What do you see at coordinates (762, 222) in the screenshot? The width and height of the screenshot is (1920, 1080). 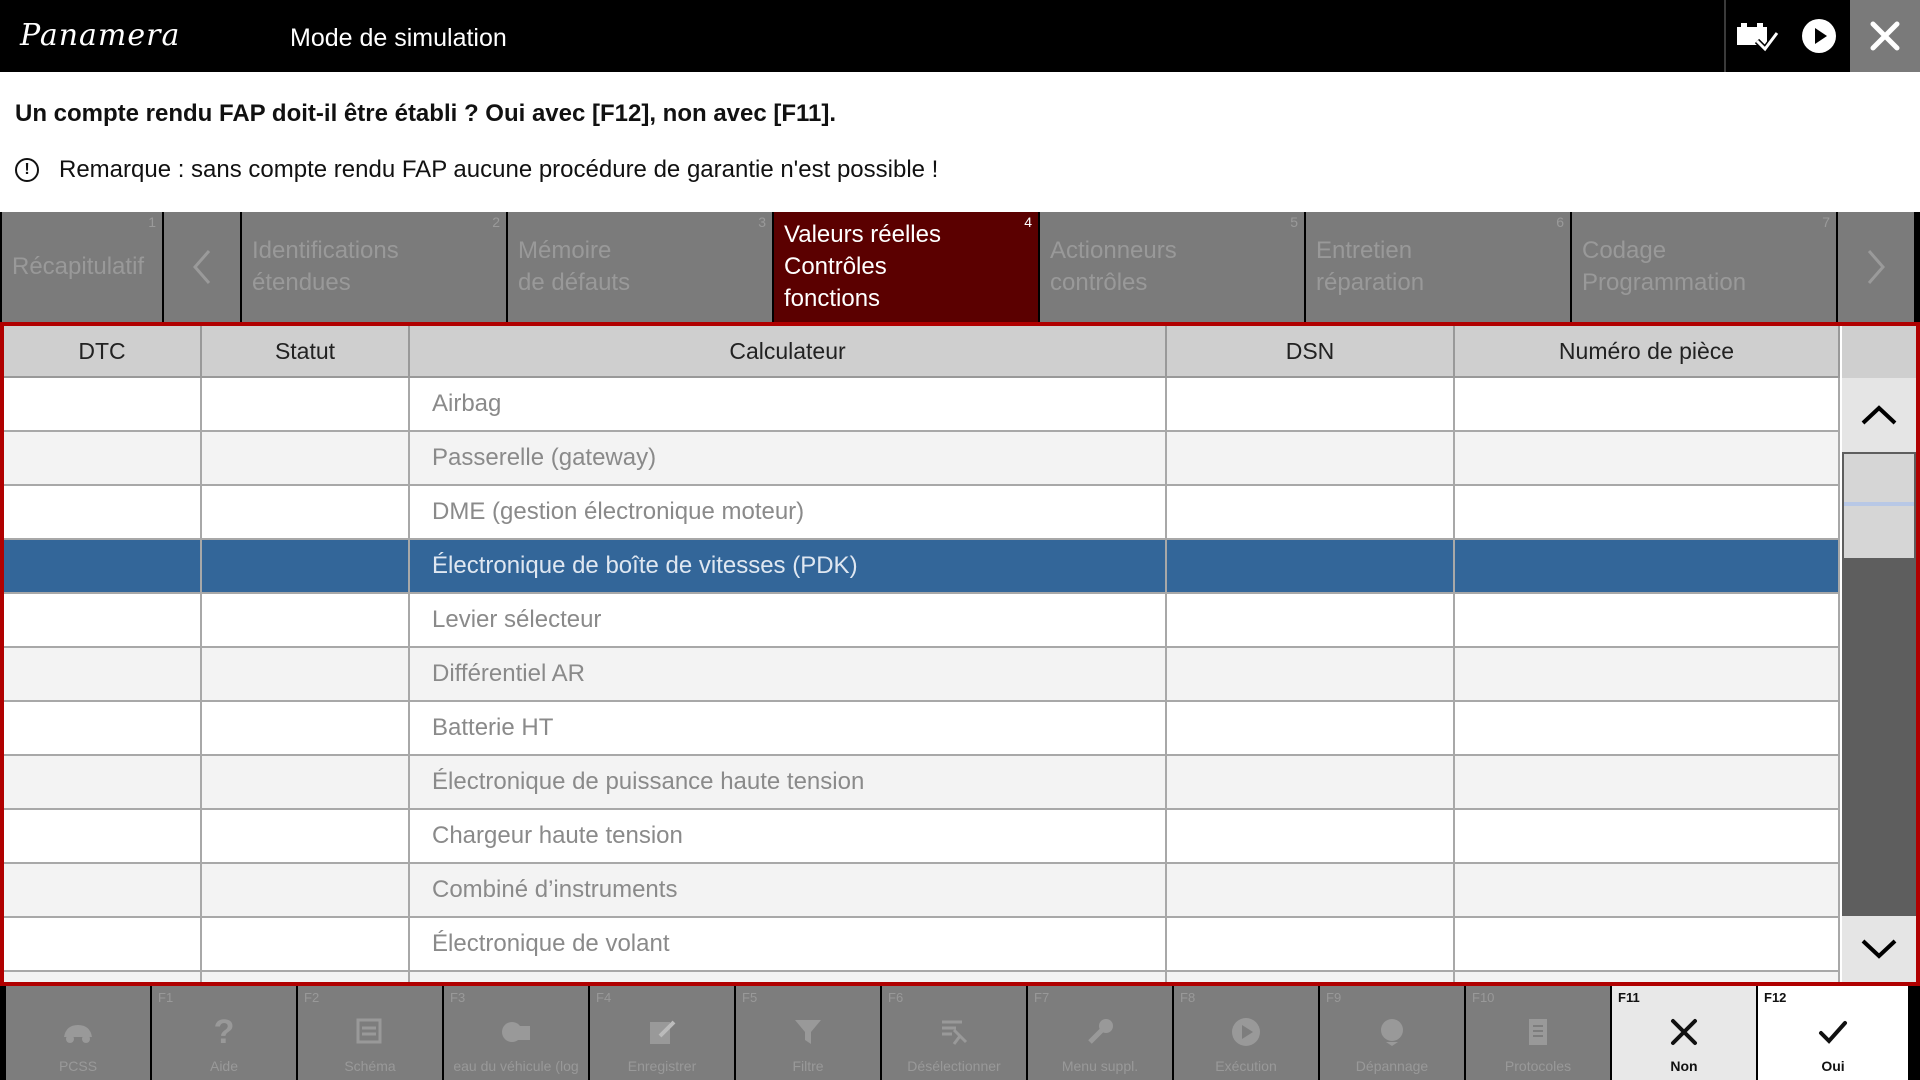 I see `tab-number: 3` at bounding box center [762, 222].